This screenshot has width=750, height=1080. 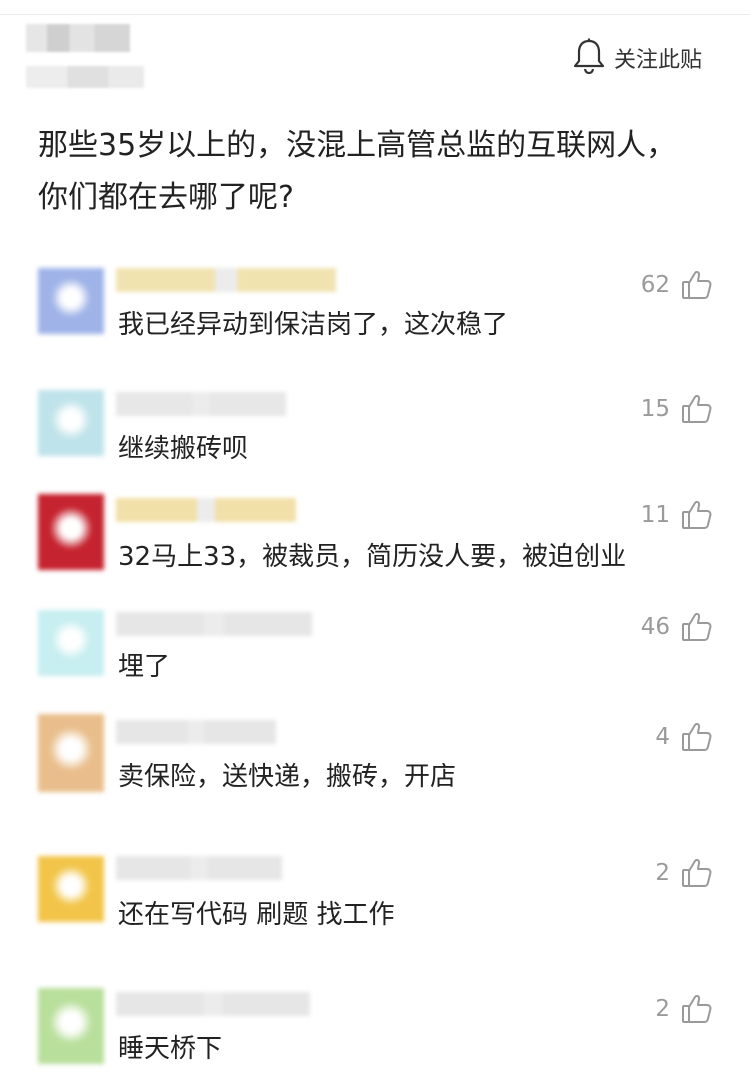 I want to click on comment-text: 继续搬砖呗, so click(x=183, y=449).